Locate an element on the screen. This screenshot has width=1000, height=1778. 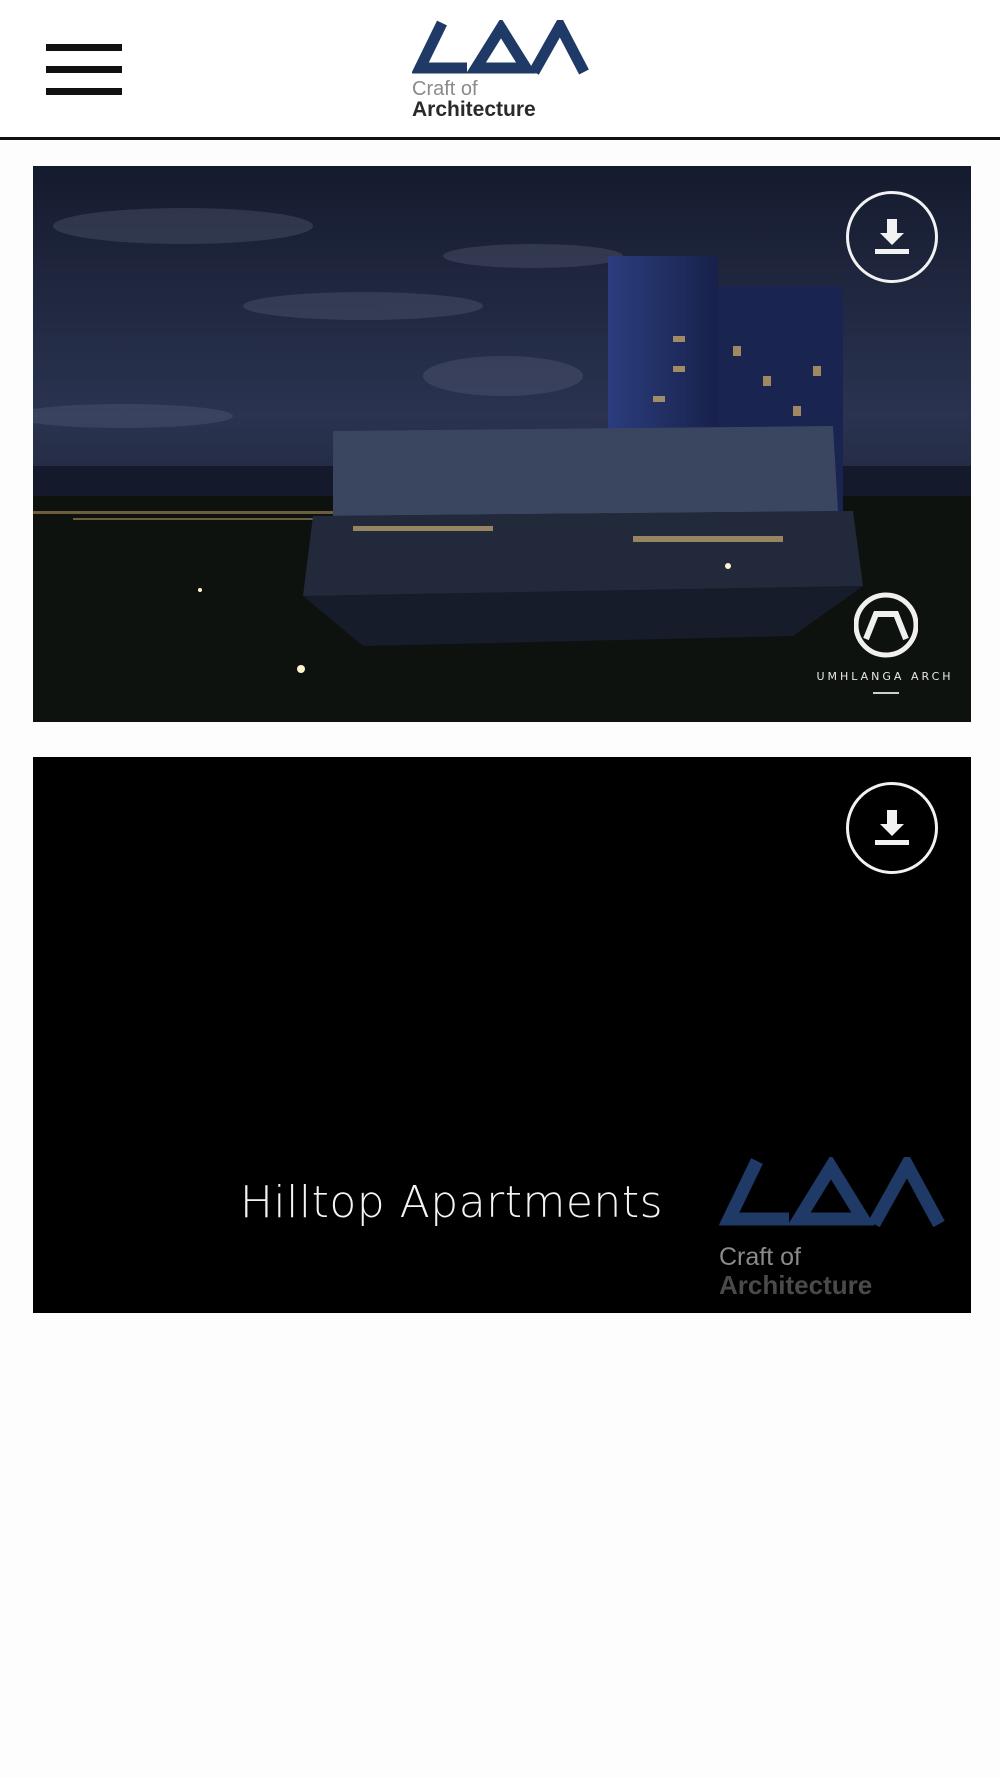
site-header: Craft of Architecture is located at coordinates (500, 70).